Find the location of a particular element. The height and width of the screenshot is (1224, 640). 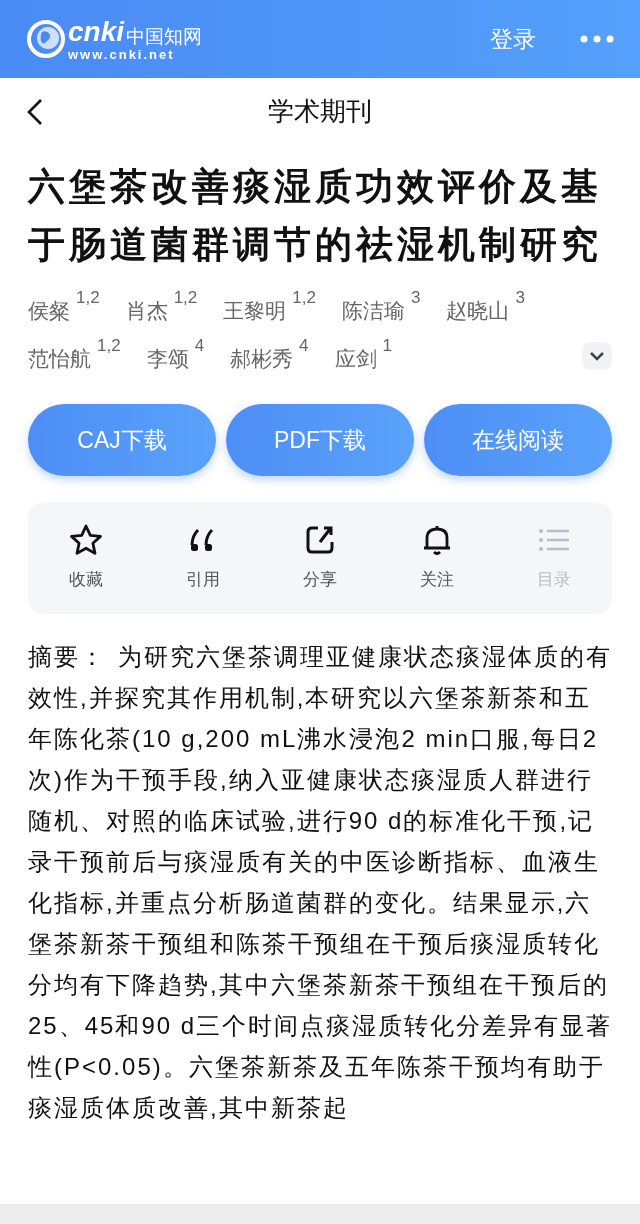

author-name: 肖杰 1,2 is located at coordinates (161, 312).